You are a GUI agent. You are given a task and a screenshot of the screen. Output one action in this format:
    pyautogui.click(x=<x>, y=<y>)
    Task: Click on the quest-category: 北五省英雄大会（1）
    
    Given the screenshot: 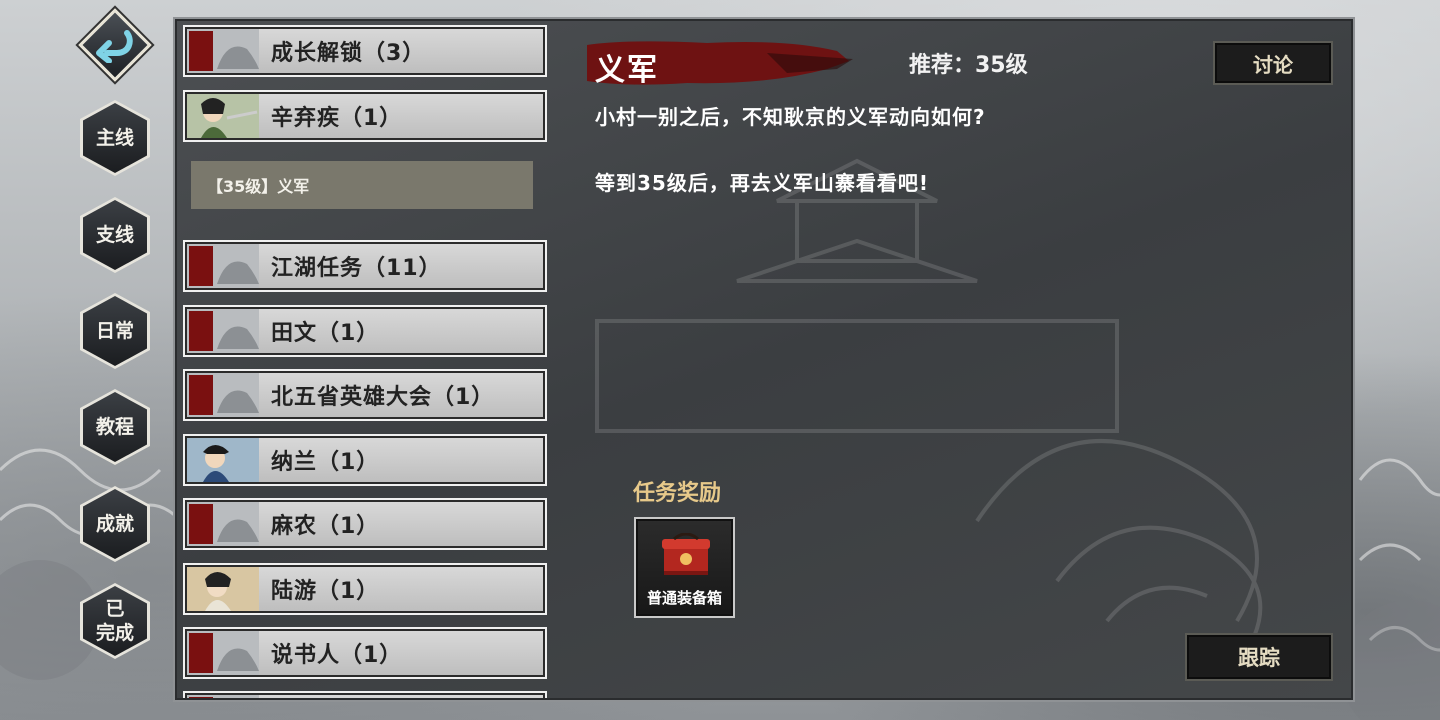 What is the action you would take?
    pyautogui.click(x=365, y=395)
    